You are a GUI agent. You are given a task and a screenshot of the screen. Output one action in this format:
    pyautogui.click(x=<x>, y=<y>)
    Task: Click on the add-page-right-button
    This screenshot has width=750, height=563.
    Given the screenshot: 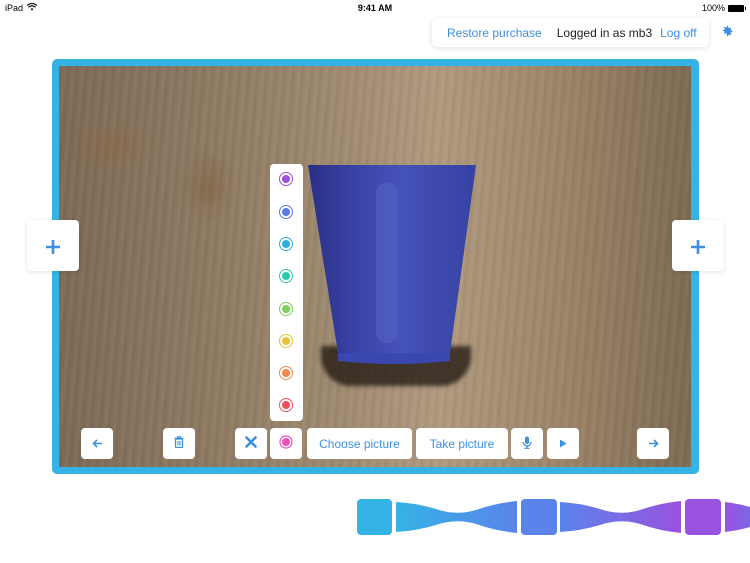 What is the action you would take?
    pyautogui.click(x=698, y=245)
    